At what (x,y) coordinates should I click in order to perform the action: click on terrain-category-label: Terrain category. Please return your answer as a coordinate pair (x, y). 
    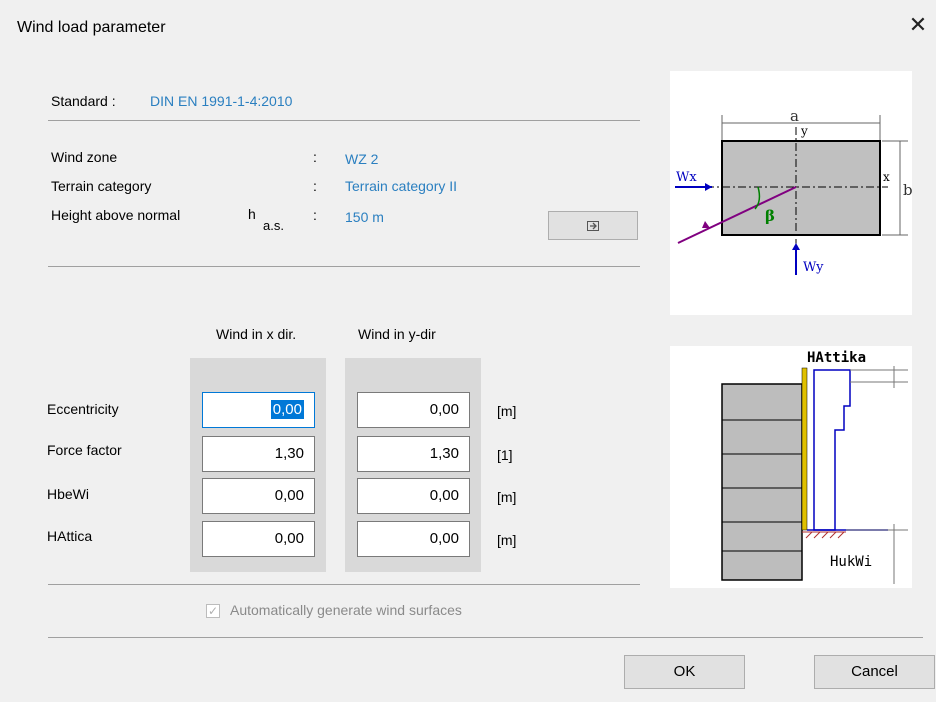
    Looking at the image, I should click on (101, 186).